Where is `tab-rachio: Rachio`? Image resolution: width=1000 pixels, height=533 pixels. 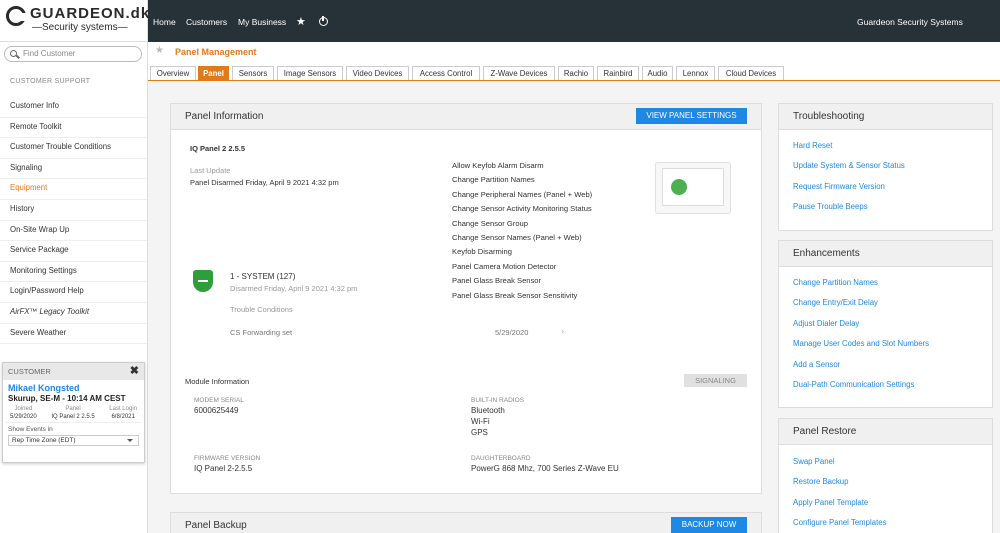 tab-rachio: Rachio is located at coordinates (576, 73).